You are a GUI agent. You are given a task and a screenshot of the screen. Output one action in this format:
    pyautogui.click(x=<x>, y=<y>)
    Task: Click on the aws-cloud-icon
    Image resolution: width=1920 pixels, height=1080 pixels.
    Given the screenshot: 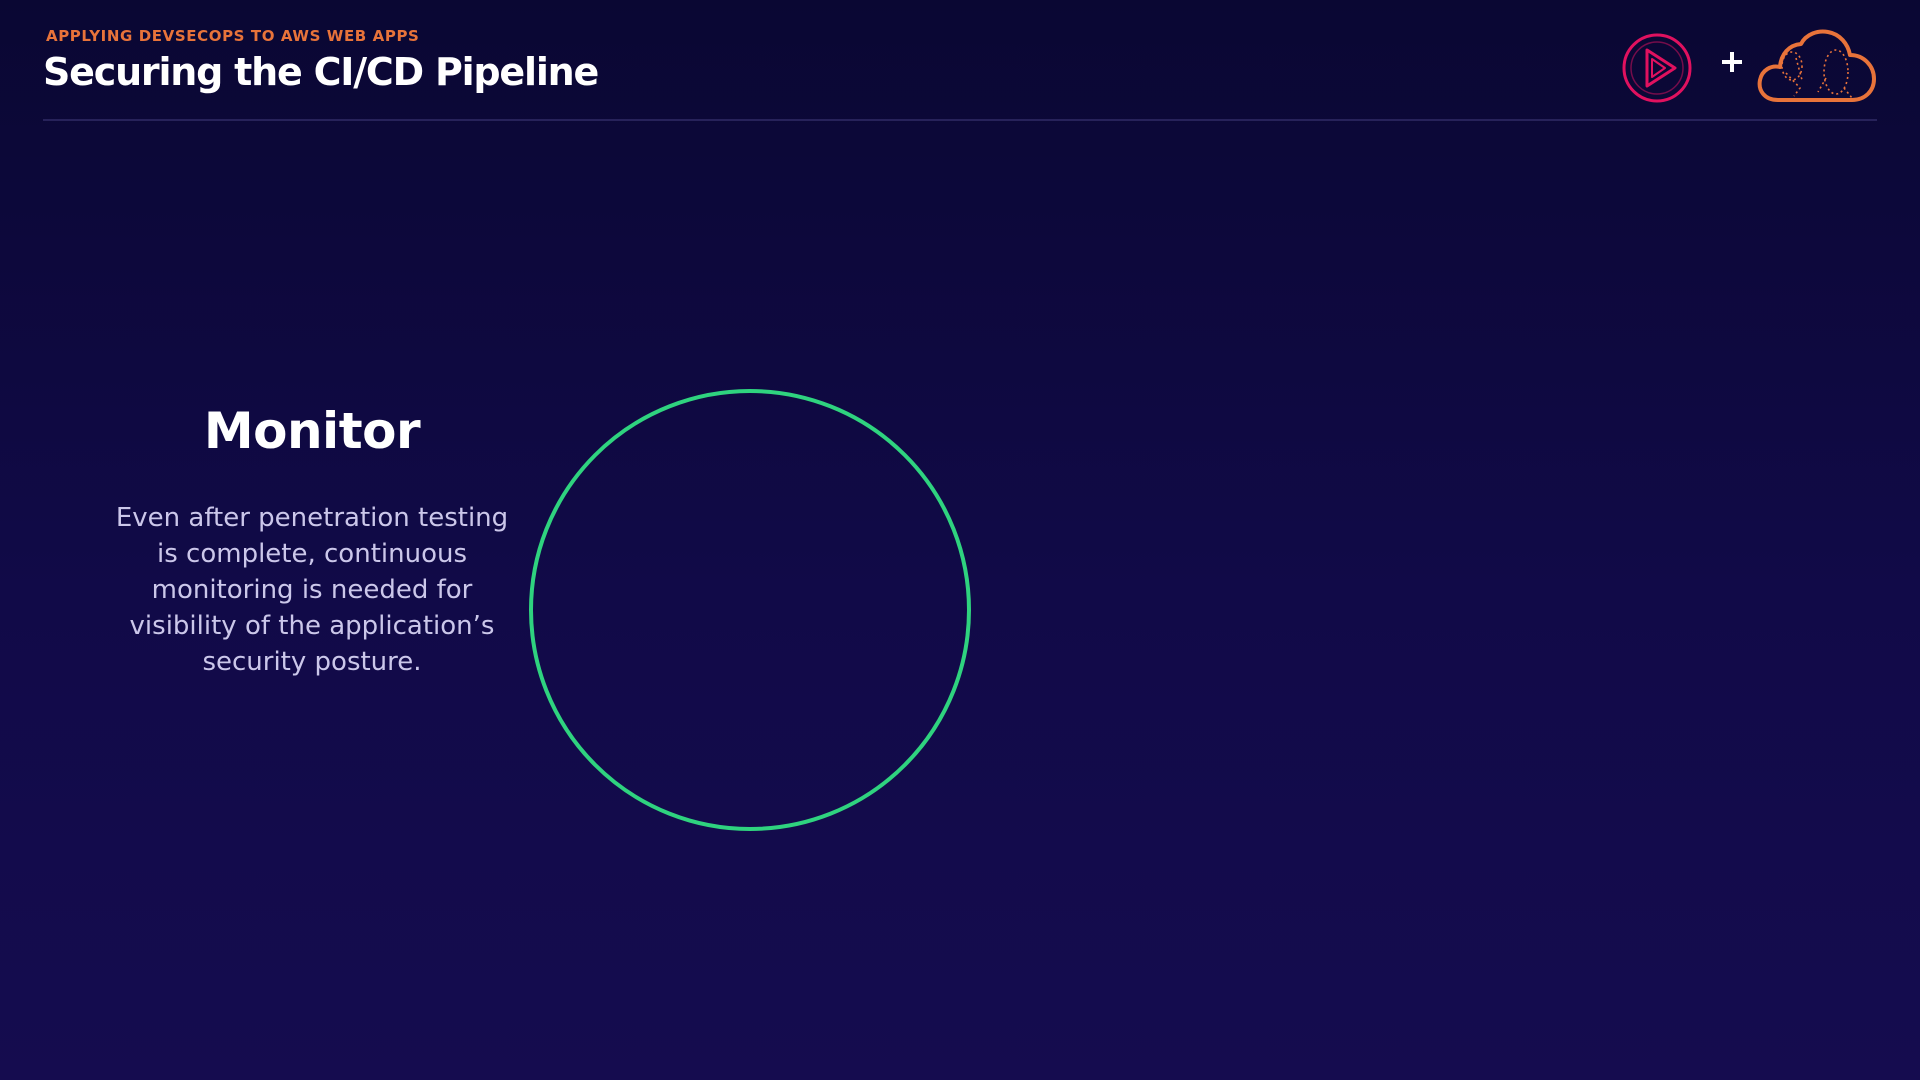 What is the action you would take?
    pyautogui.click(x=1816, y=65)
    